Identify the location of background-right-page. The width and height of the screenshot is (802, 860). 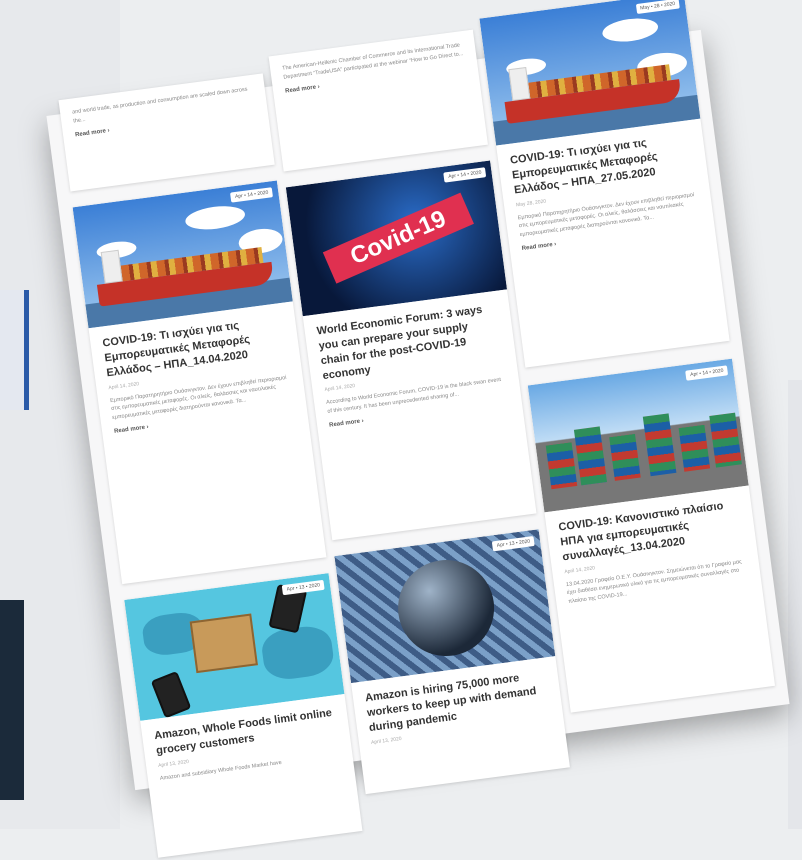
(795, 604).